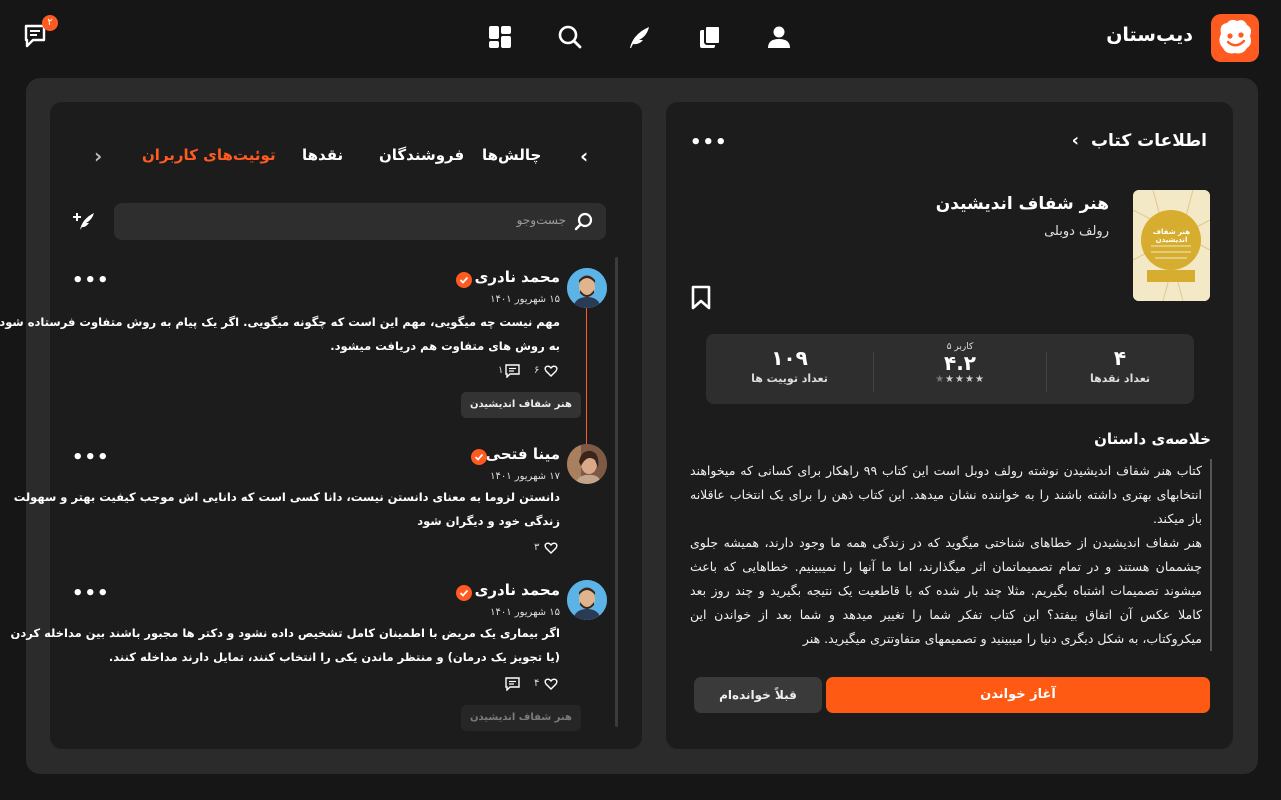 This screenshot has width=1281, height=800. Describe the element at coordinates (1152, 439) in the screenshot. I see `summary-title: خلاصه‌ی داستان` at that location.